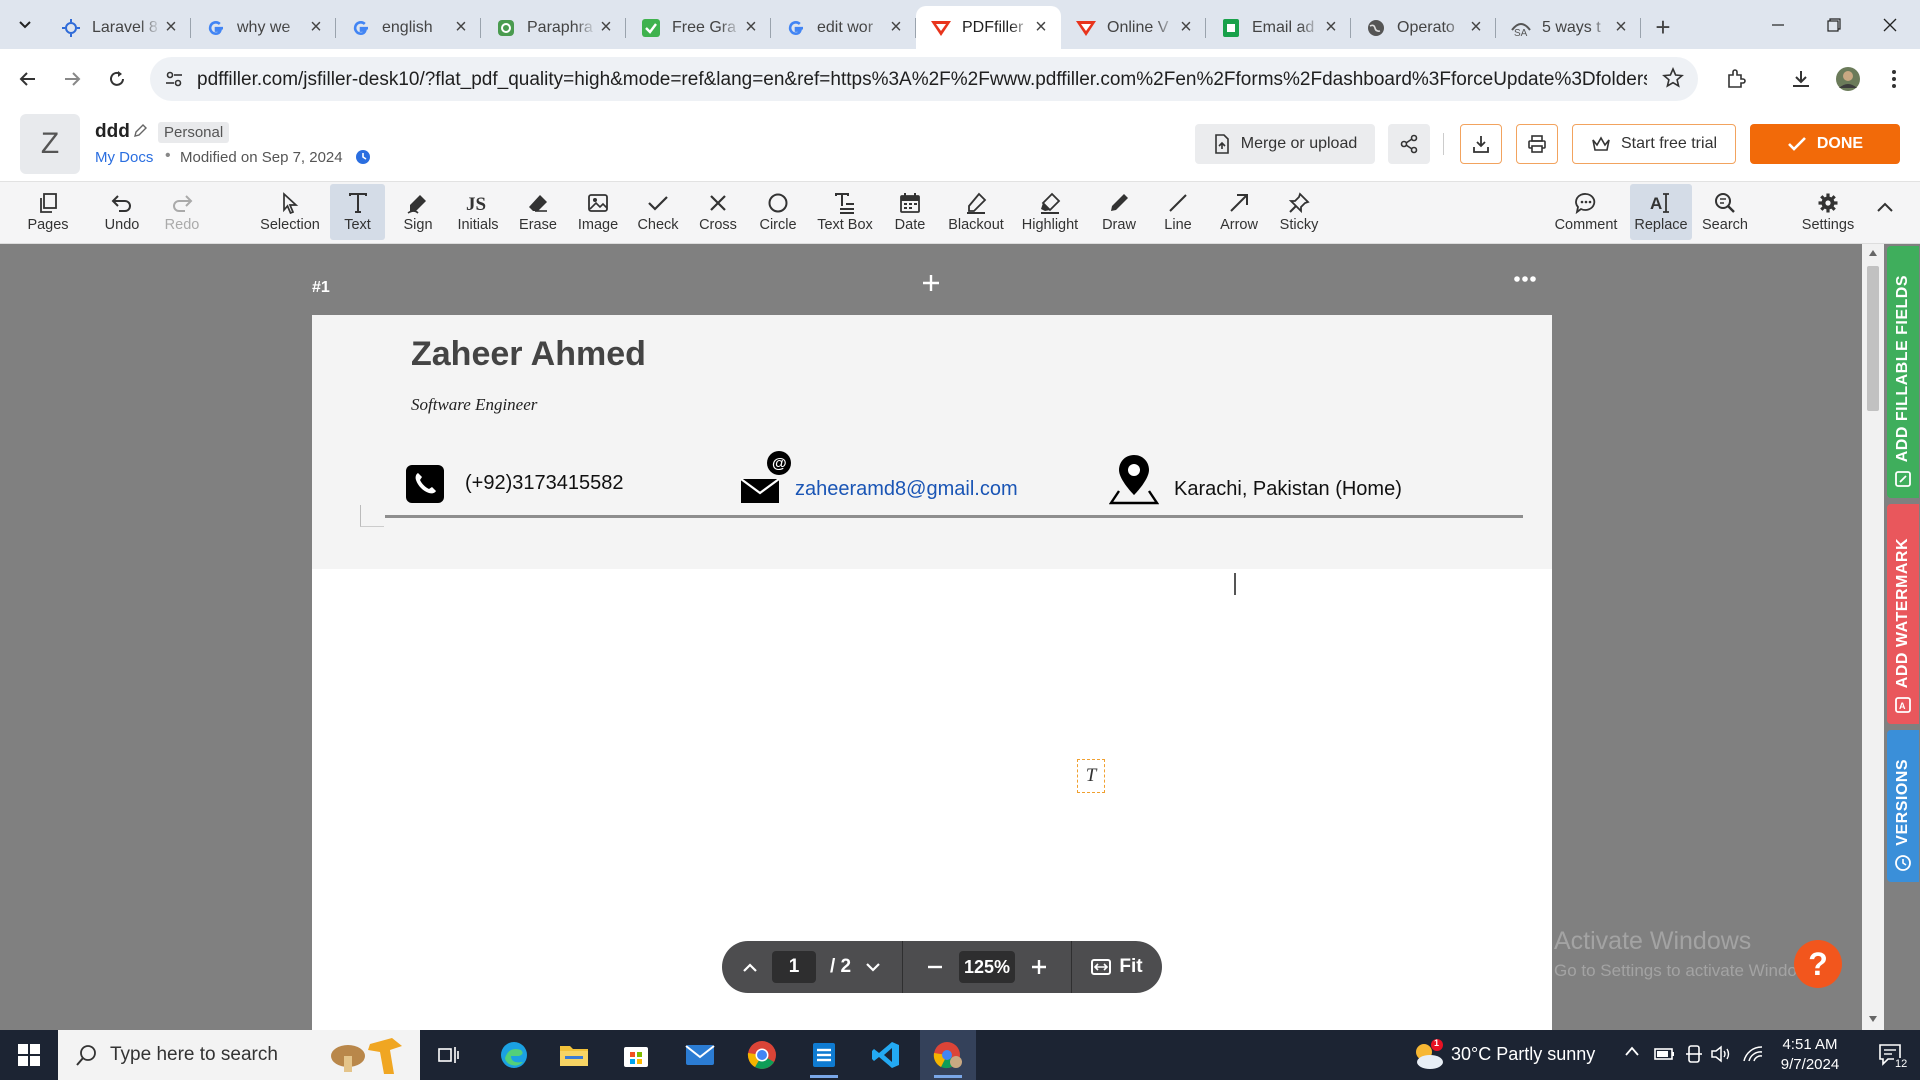  Describe the element at coordinates (1409, 144) in the screenshot. I see `share-button` at that location.